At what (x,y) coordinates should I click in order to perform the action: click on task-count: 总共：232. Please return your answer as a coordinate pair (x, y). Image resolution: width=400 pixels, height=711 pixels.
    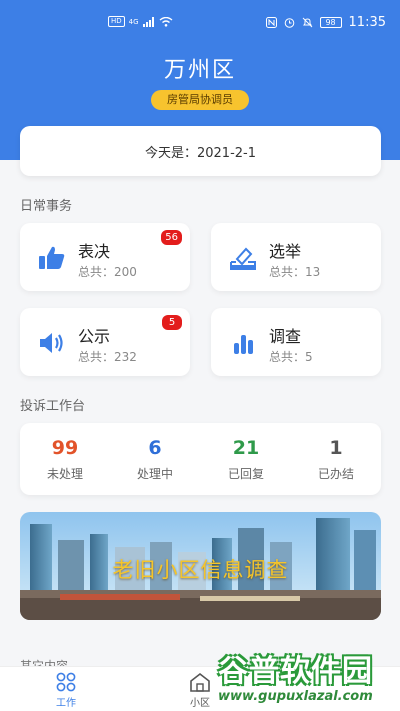
    Looking at the image, I should click on (107, 357).